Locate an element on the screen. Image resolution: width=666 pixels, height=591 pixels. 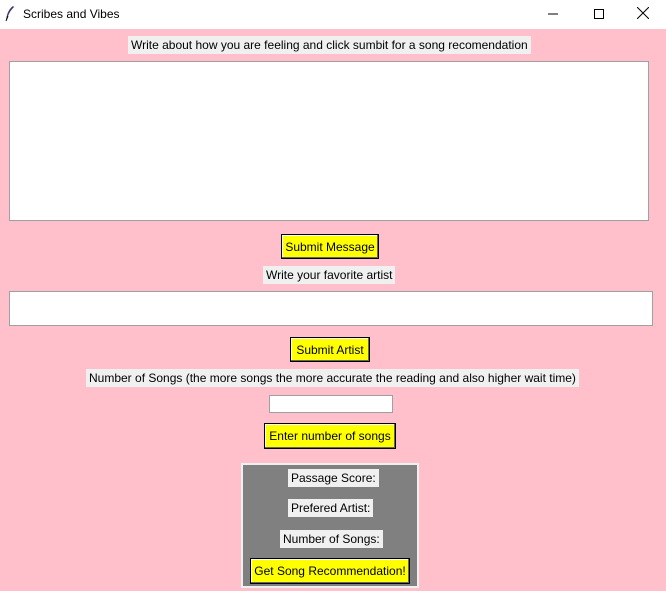
close-button is located at coordinates (643, 14).